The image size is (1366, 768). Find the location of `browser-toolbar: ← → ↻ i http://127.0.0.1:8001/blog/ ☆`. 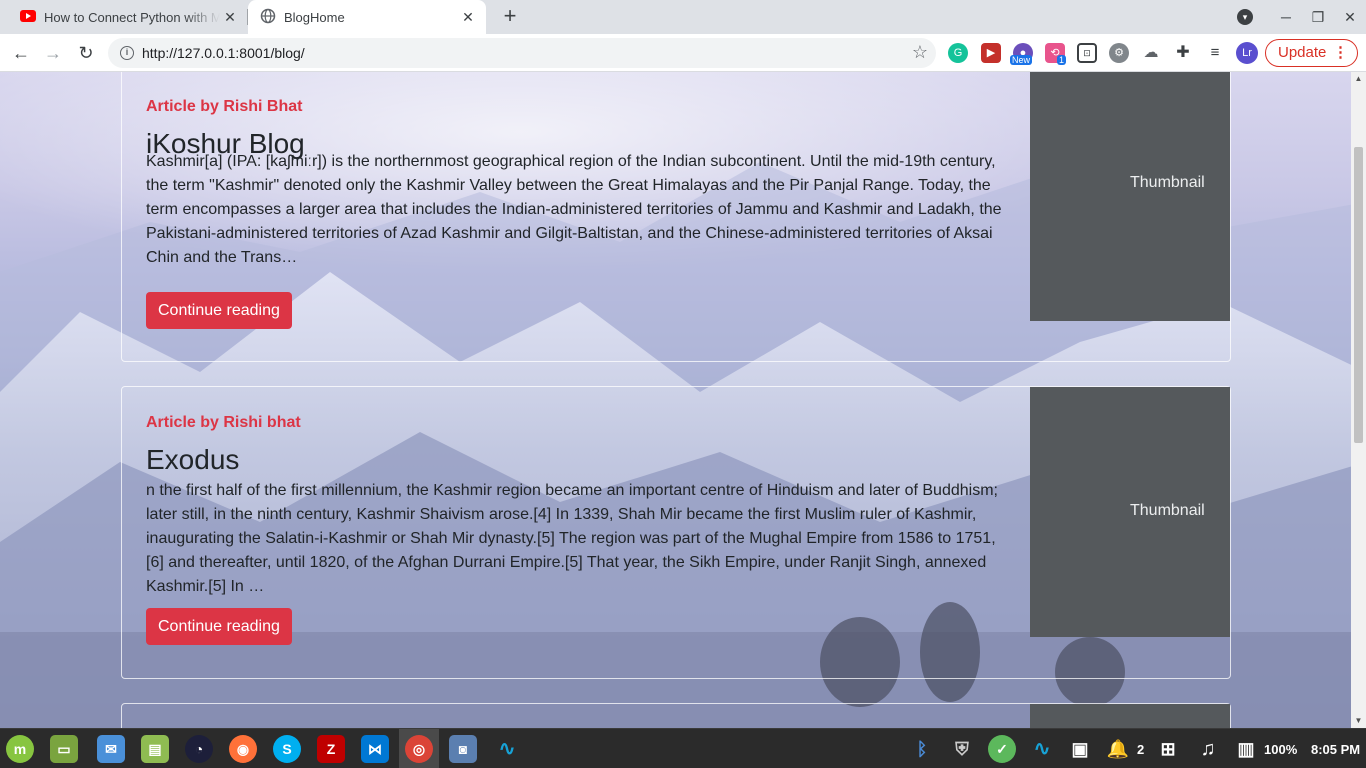

browser-toolbar: ← → ↻ i http://127.0.0.1:8001/blog/ ☆ is located at coordinates (683, 53).